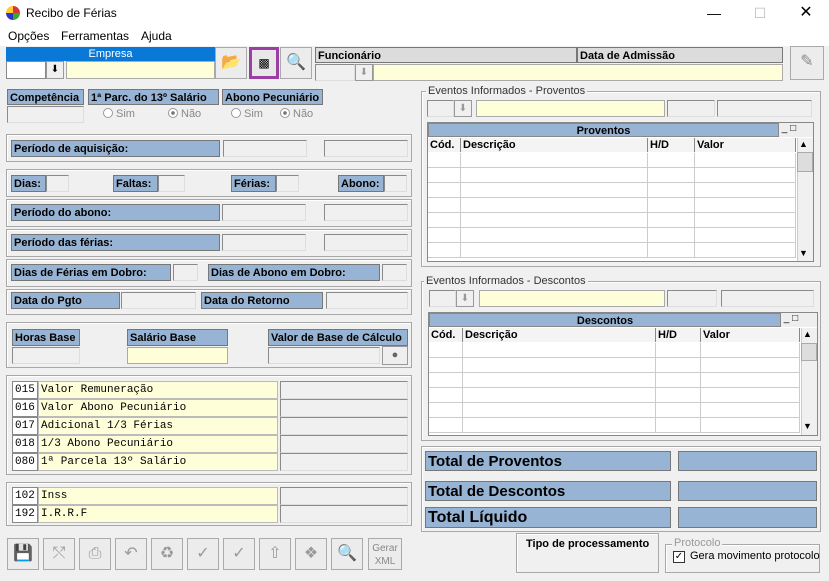 This screenshot has width=829, height=581. What do you see at coordinates (156, 36) in the screenshot?
I see `menu-ajuda: Ajuda` at bounding box center [156, 36].